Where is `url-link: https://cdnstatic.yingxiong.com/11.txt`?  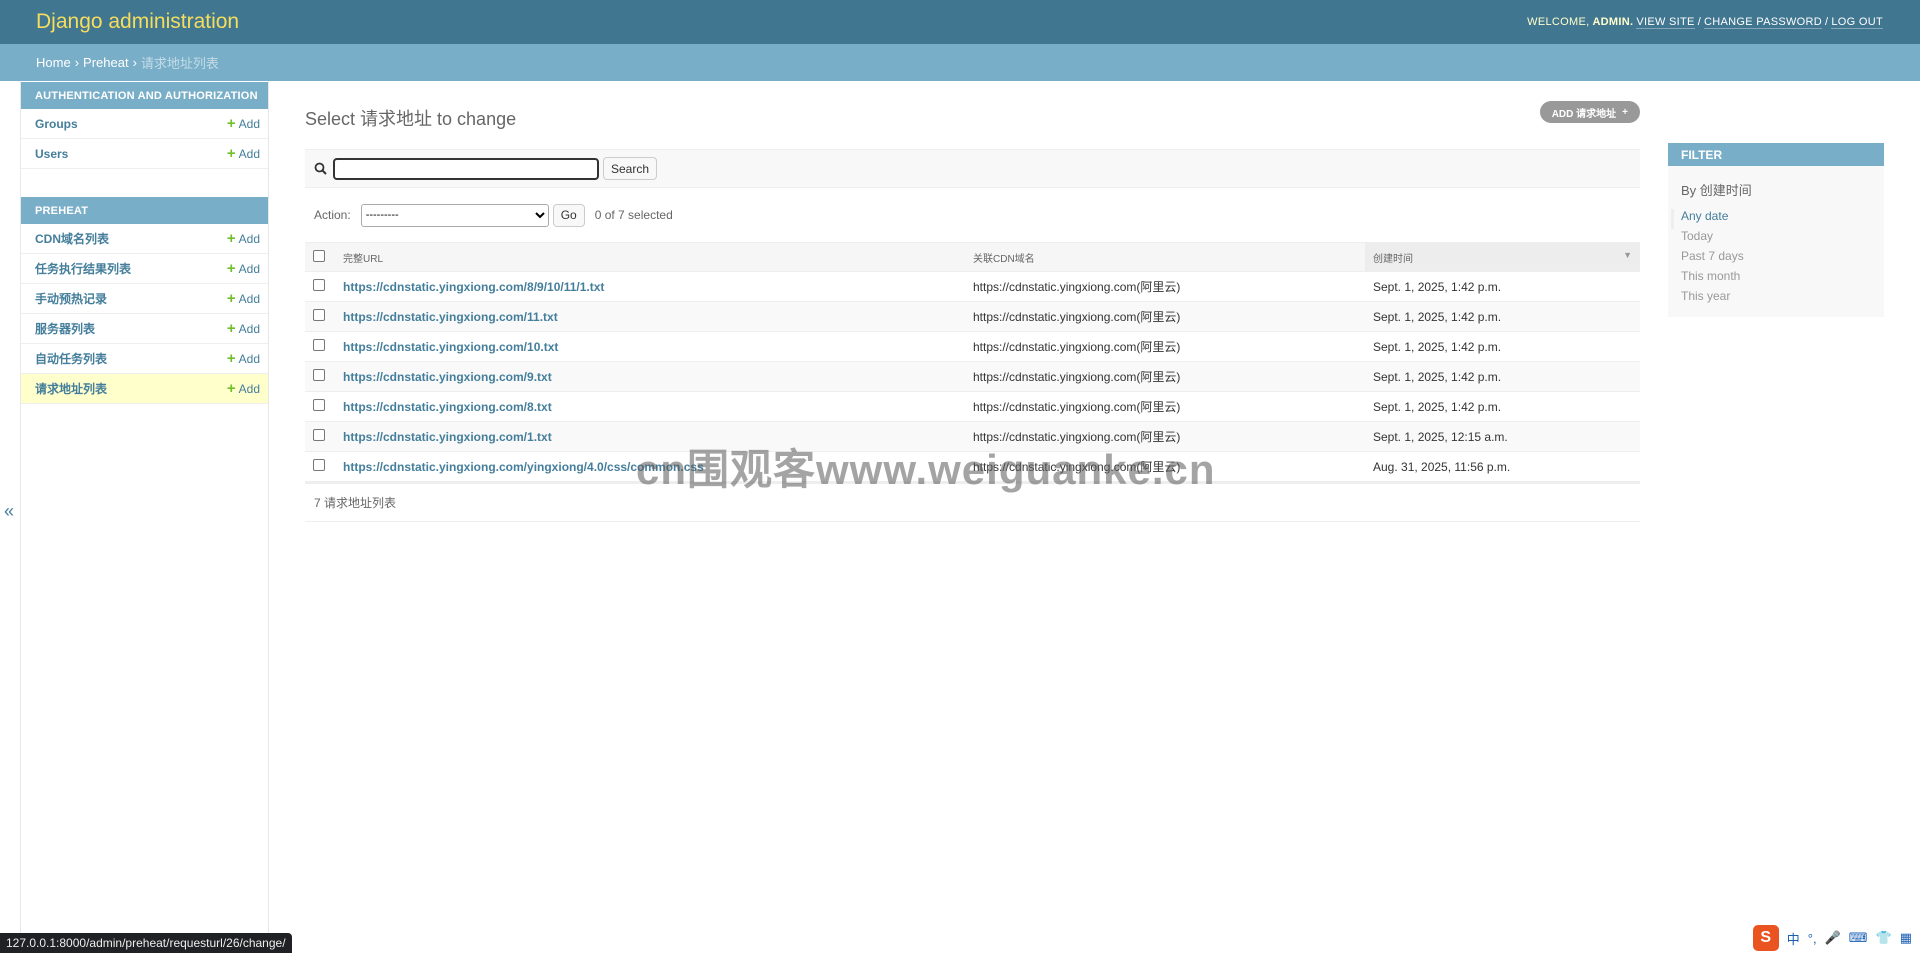
url-link: https://cdnstatic.yingxiong.com/11.txt is located at coordinates (450, 317).